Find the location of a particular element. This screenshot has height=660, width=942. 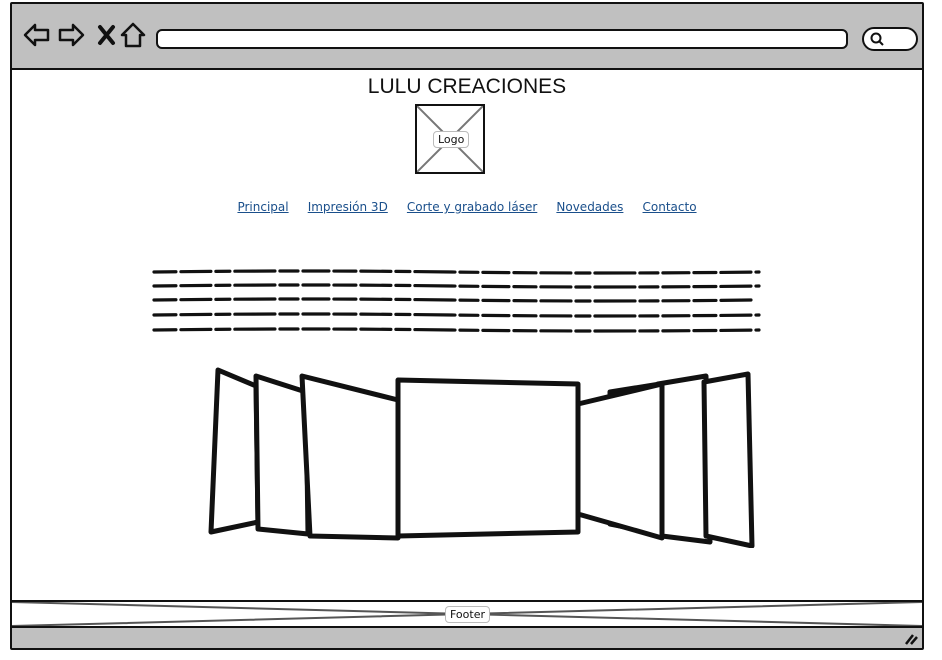

logo-placeholder: Logo is located at coordinates (450, 139).